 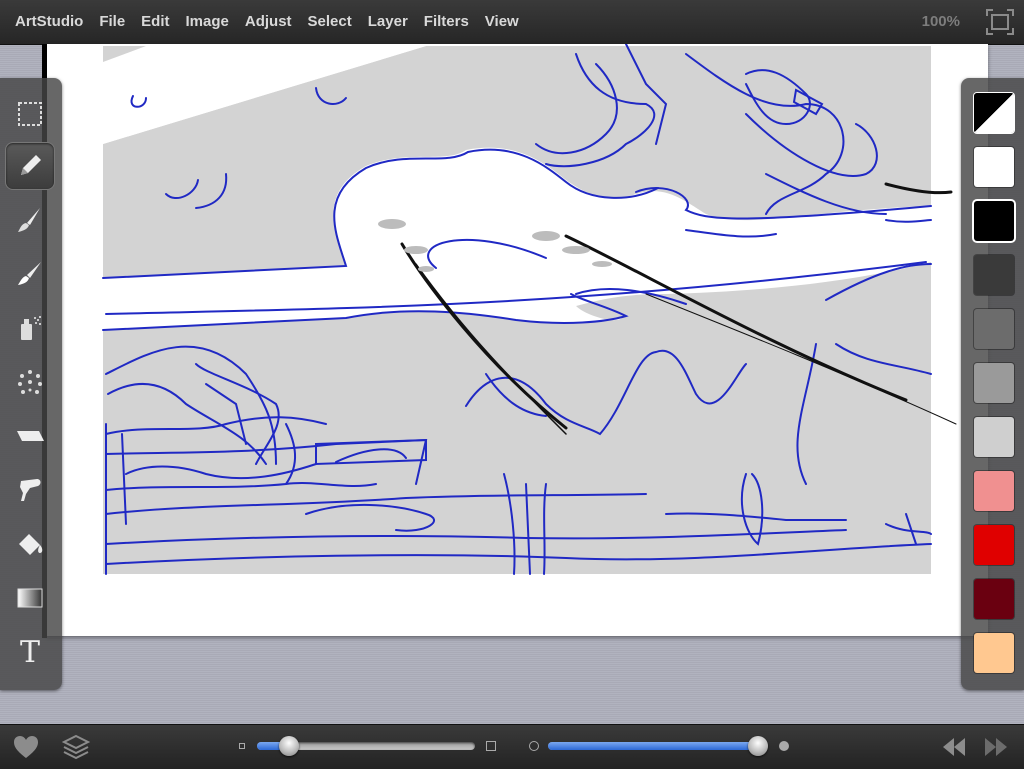 I want to click on paint-bucket-icon, so click(x=30, y=544).